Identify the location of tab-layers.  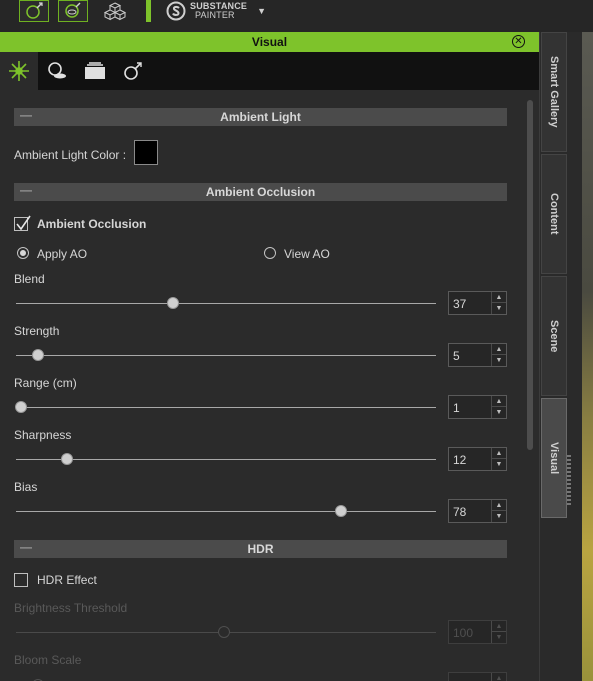
(95, 71).